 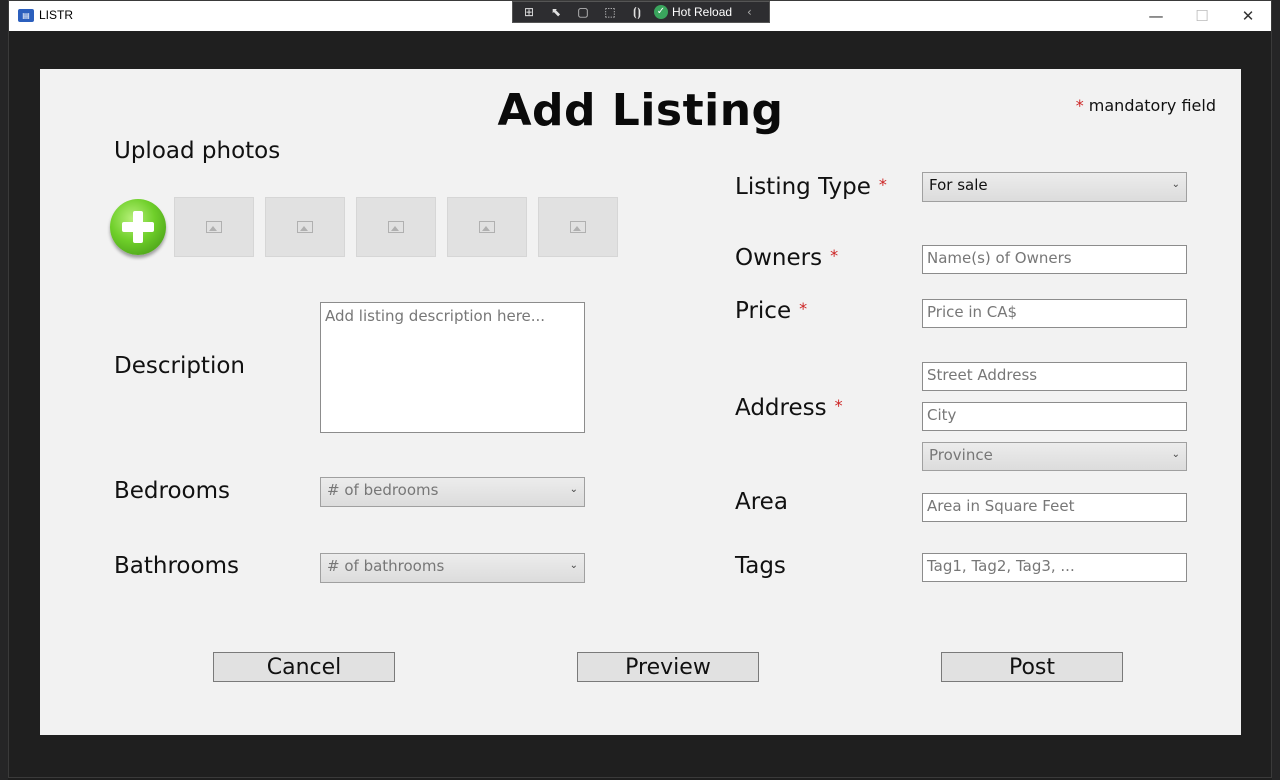 I want to click on window-title: LISTR, so click(x=56, y=15).